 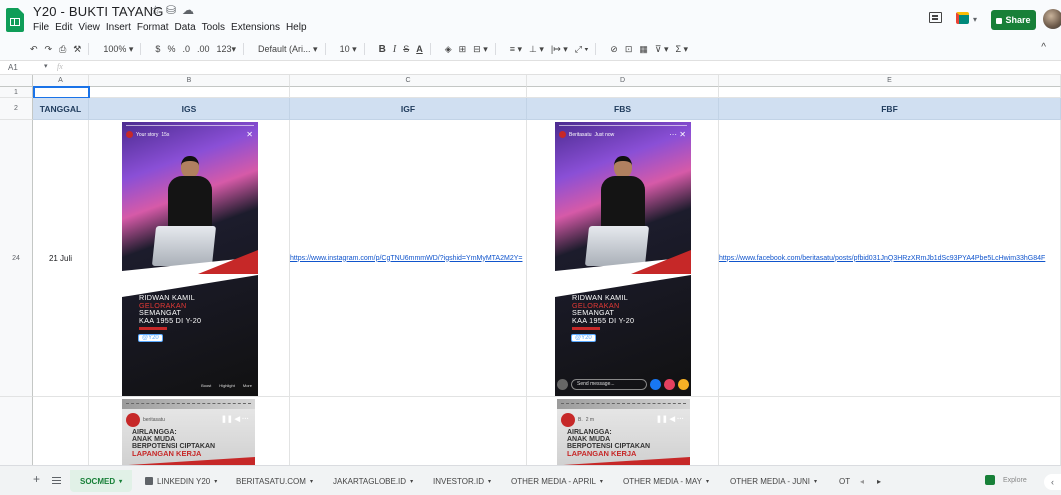 I want to click on explore-button: Explore, so click(x=1006, y=480).